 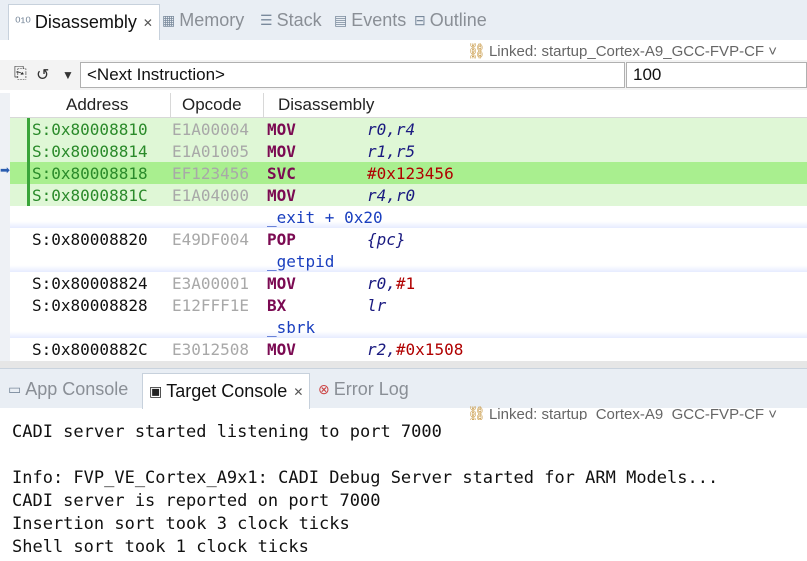 I want to click on address-cell: S:0x8000882C, so click(x=90, y=349).